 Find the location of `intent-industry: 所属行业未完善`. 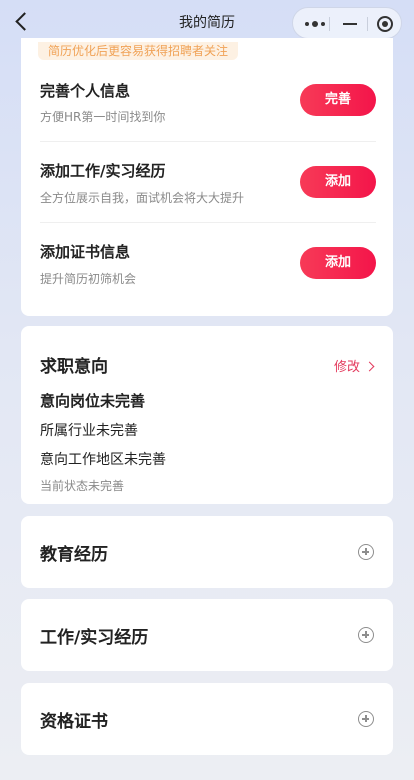

intent-industry: 所属行业未完善 is located at coordinates (89, 431).